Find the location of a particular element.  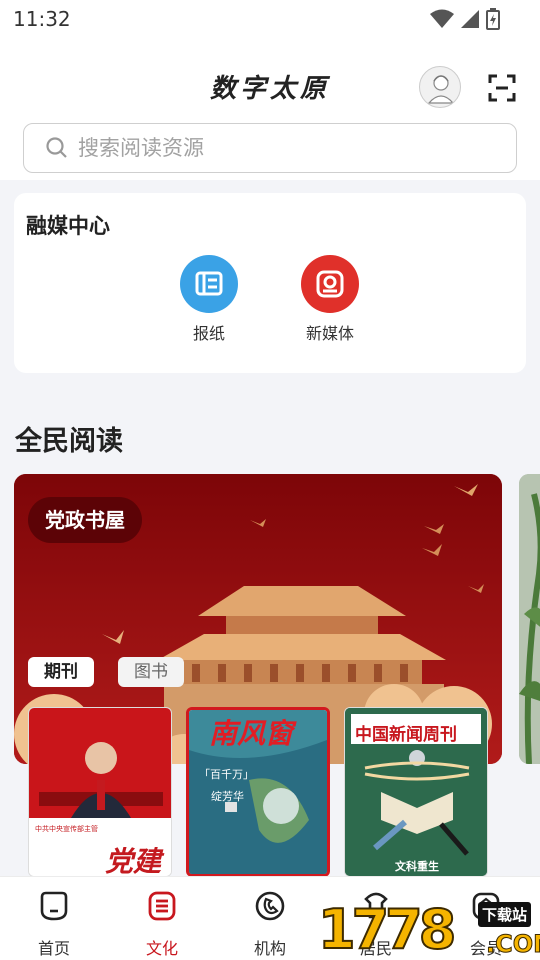

institution-icon is located at coordinates (270, 906).